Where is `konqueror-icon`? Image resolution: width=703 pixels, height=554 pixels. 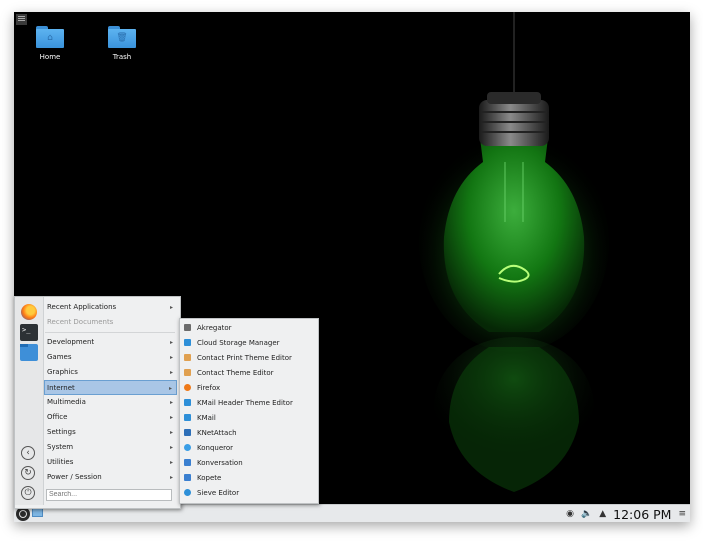
konqueror-icon is located at coordinates (187, 447).